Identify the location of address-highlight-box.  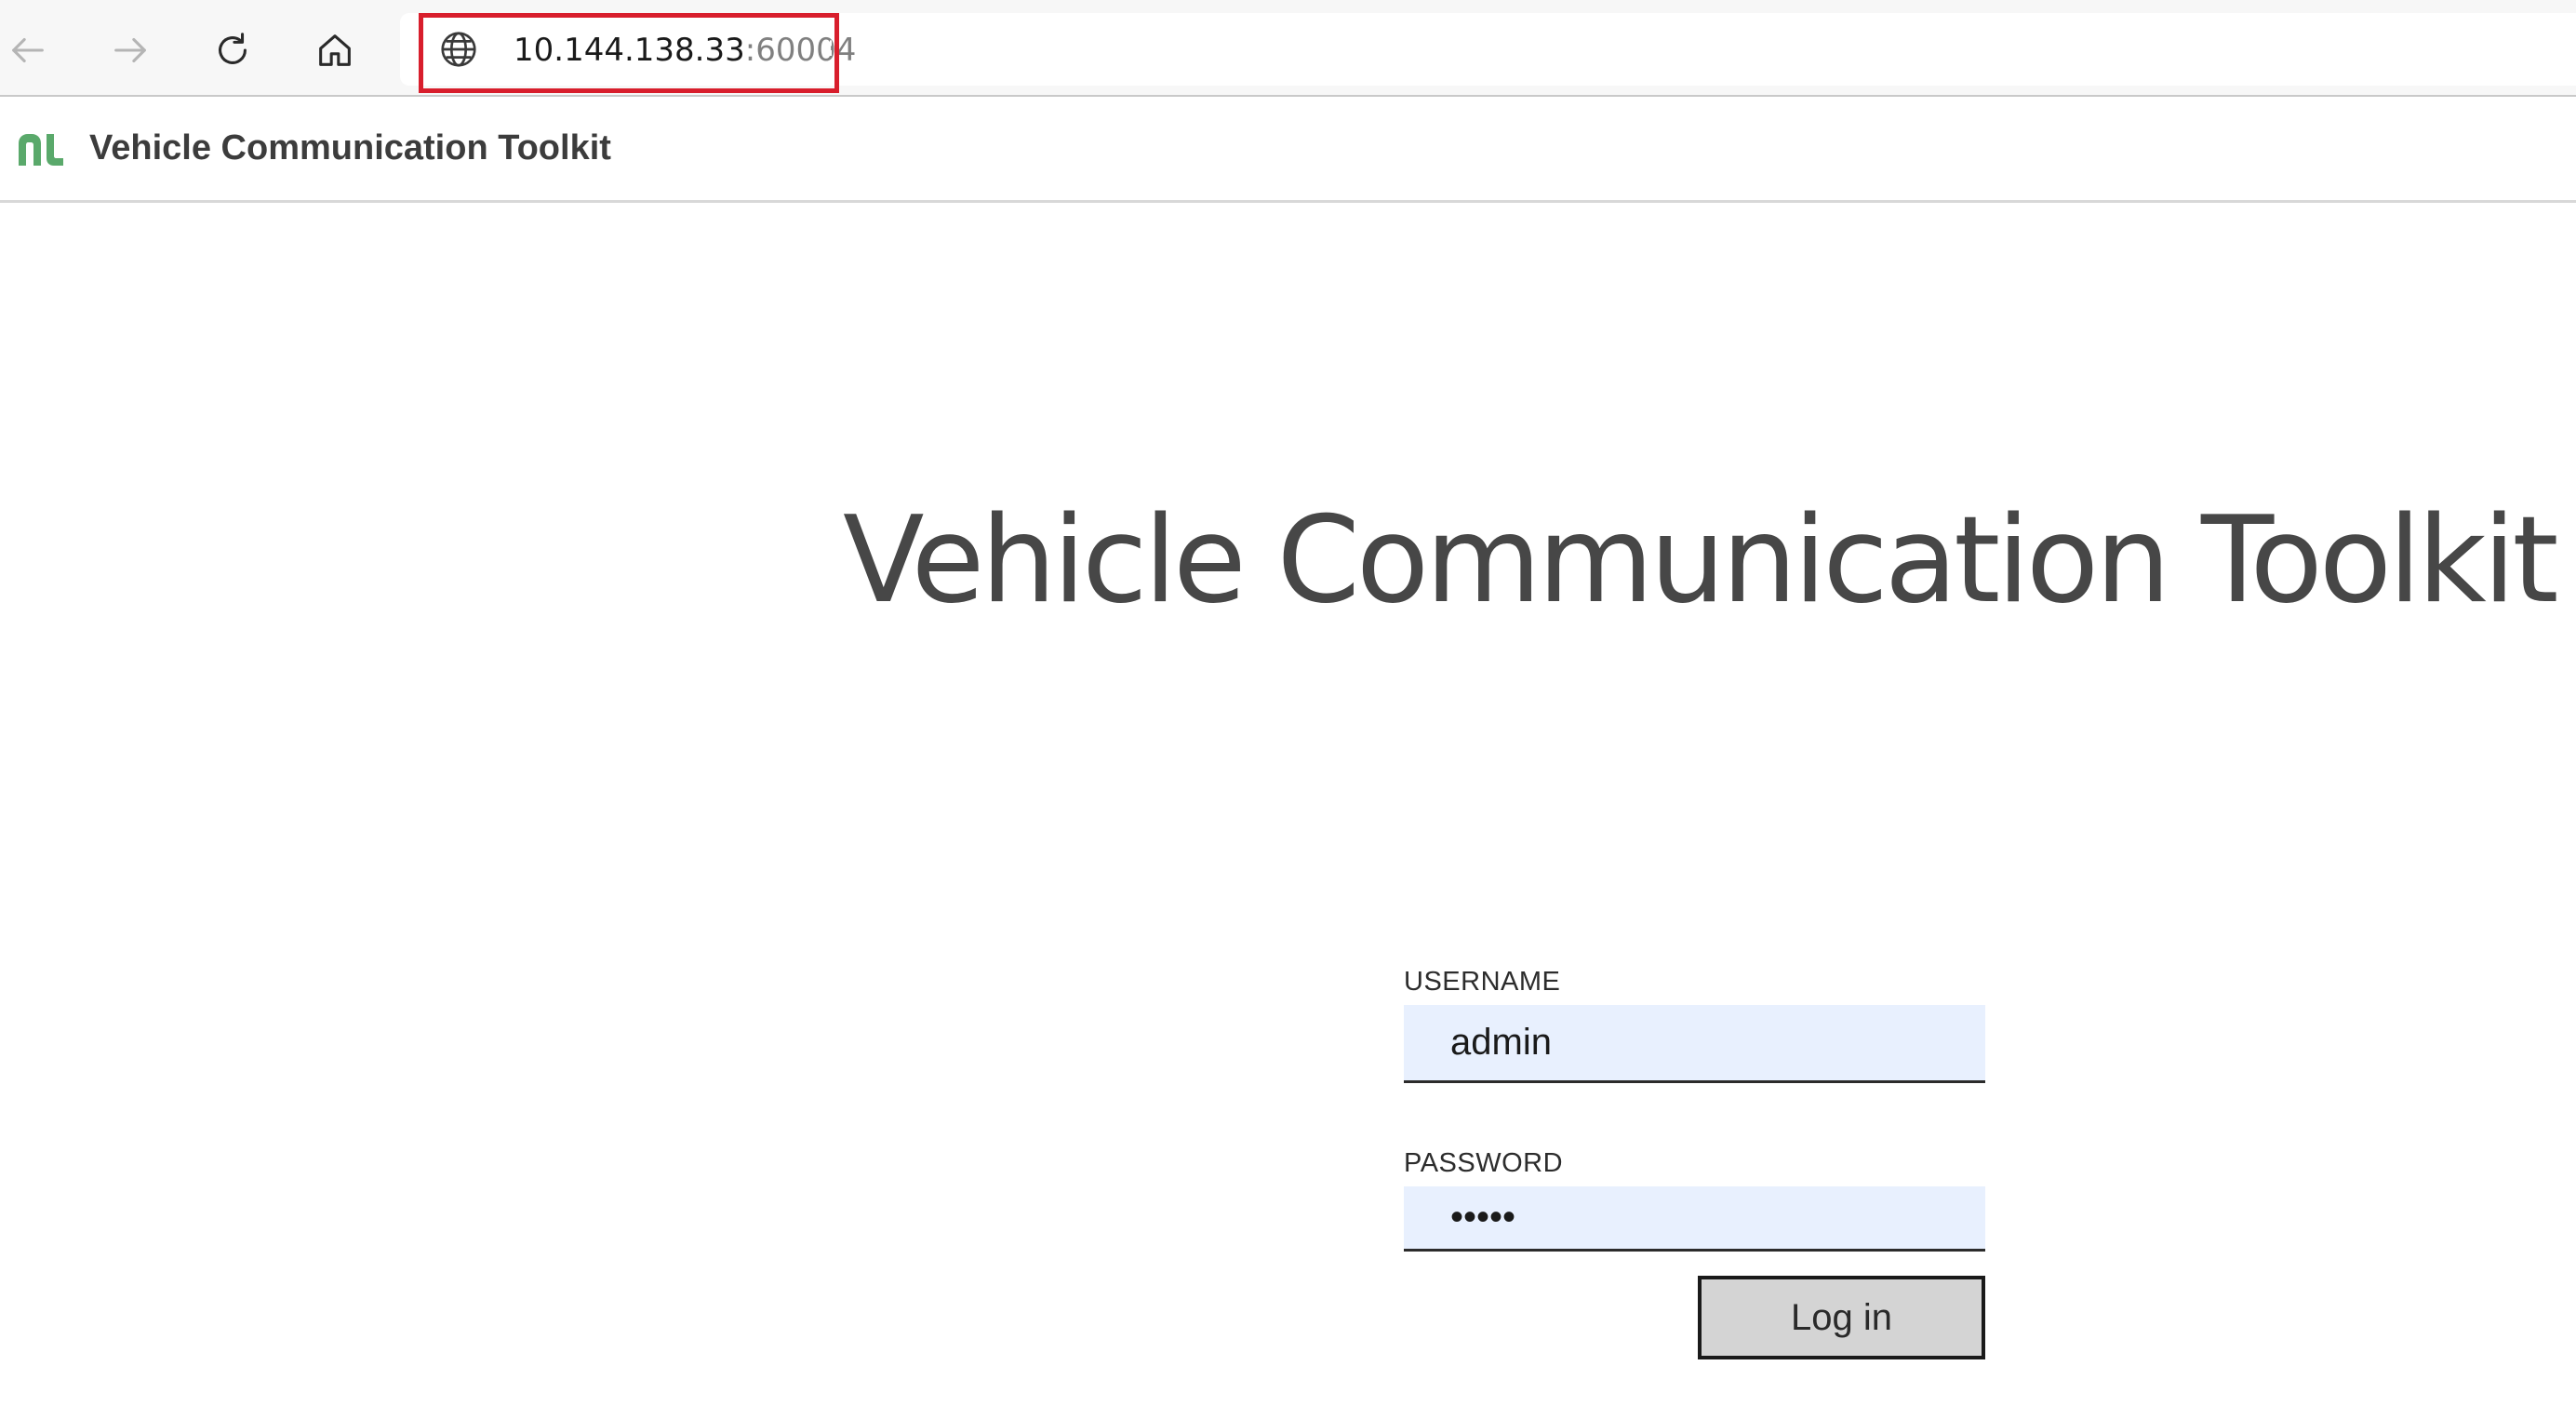
(629, 53).